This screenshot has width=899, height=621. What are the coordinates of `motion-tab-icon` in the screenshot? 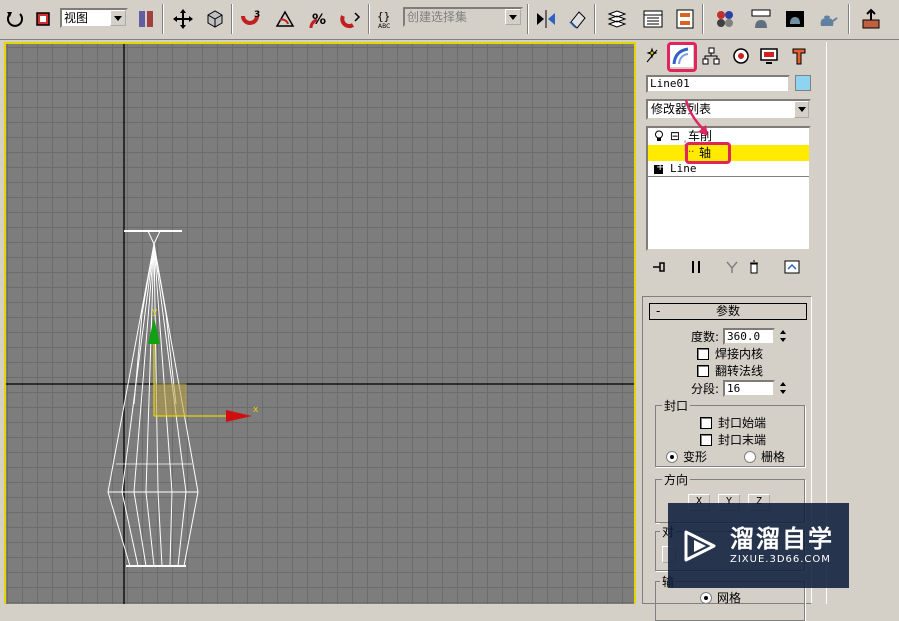 It's located at (741, 56).